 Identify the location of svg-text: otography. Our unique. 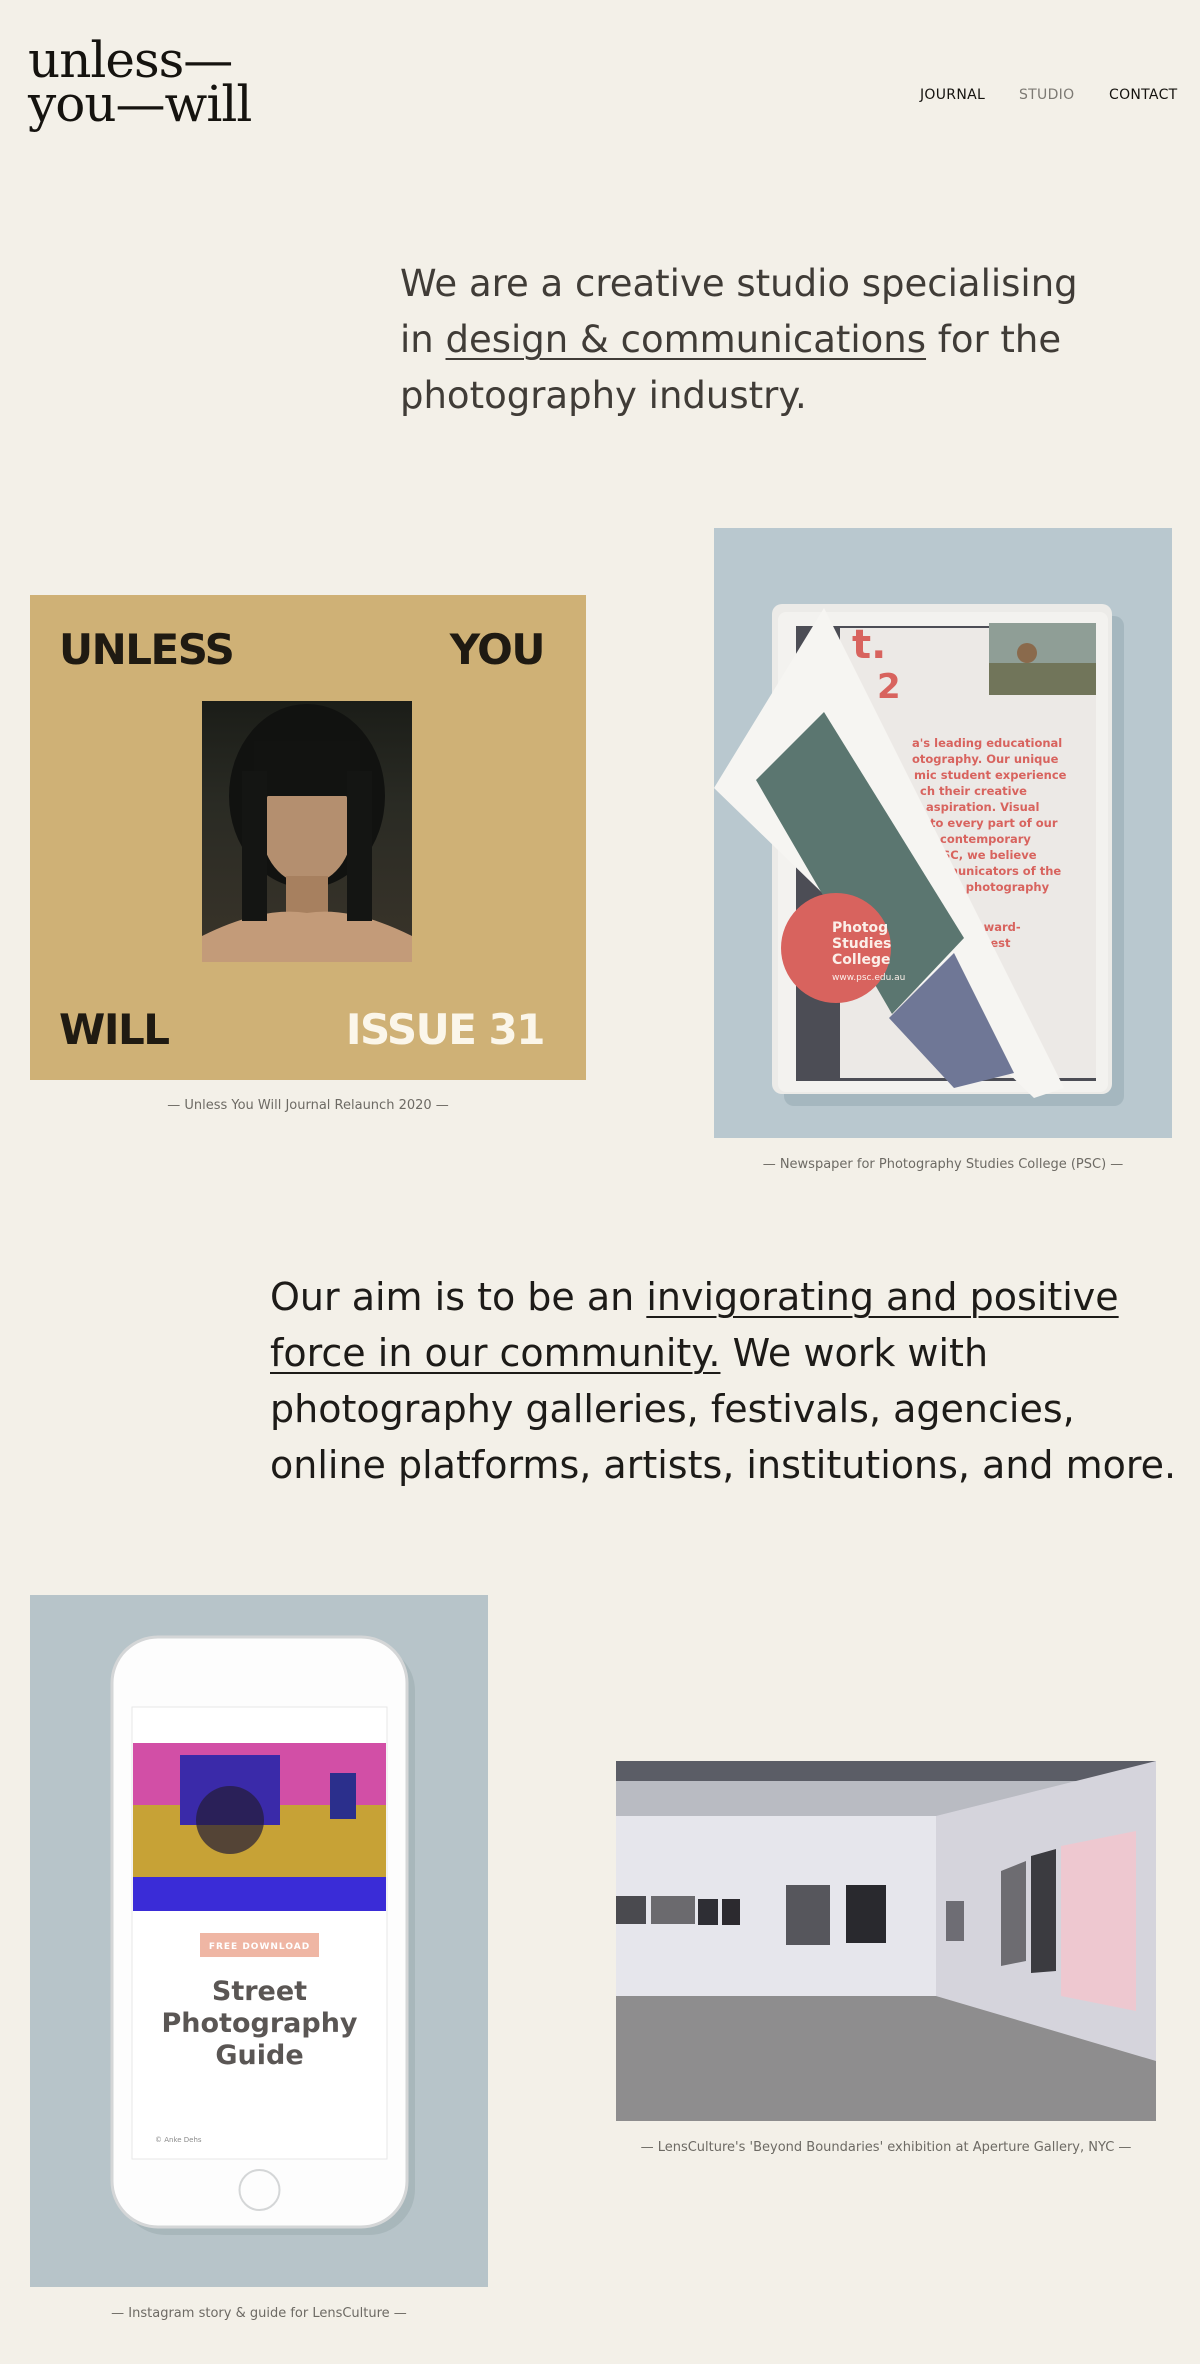
(985, 759).